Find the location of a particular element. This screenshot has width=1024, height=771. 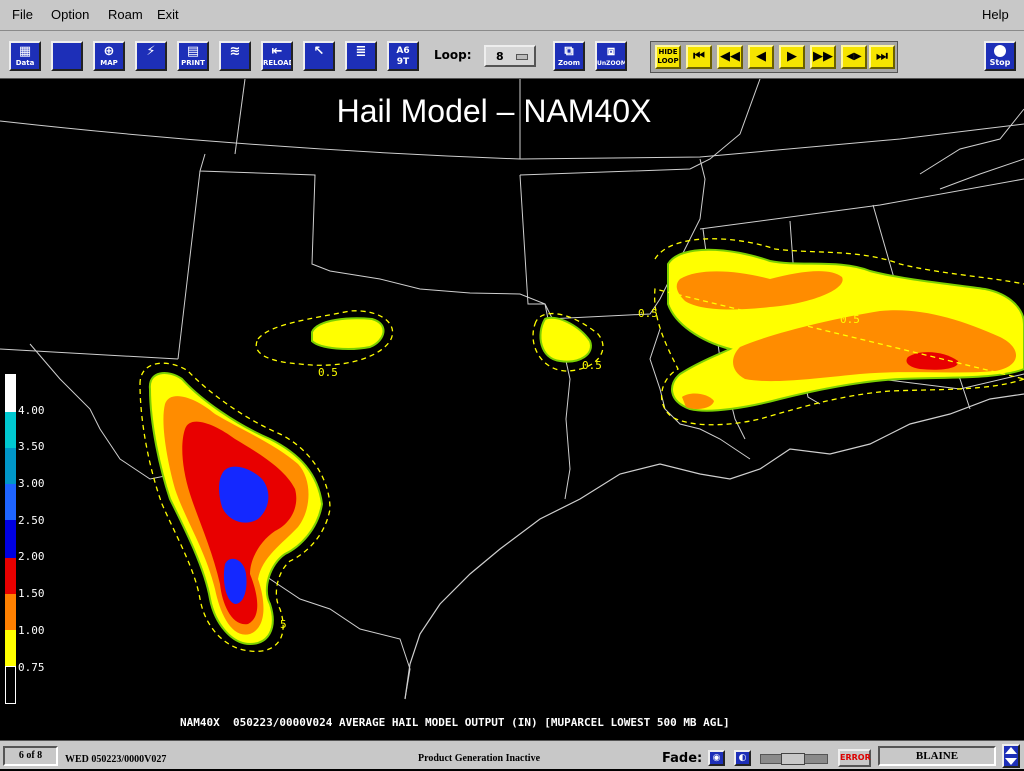

legend-swatch-teal is located at coordinates (10, 466).